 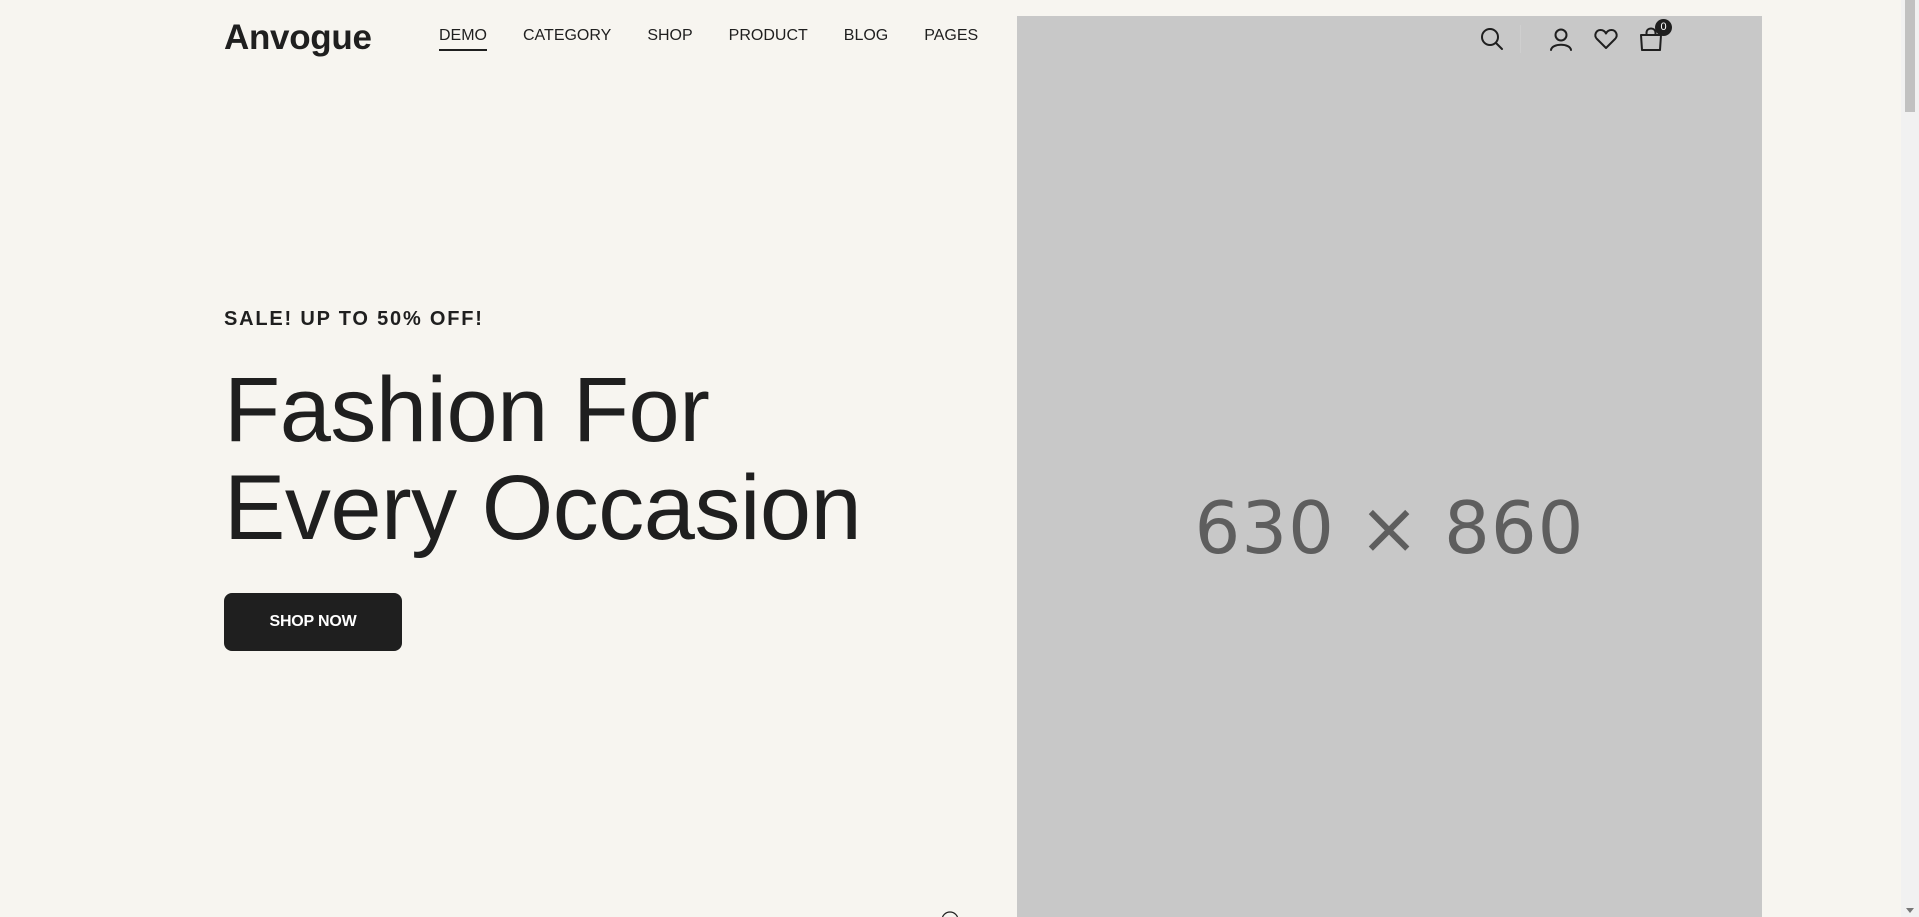 I want to click on header-actions: 0, so click(x=1575, y=37).